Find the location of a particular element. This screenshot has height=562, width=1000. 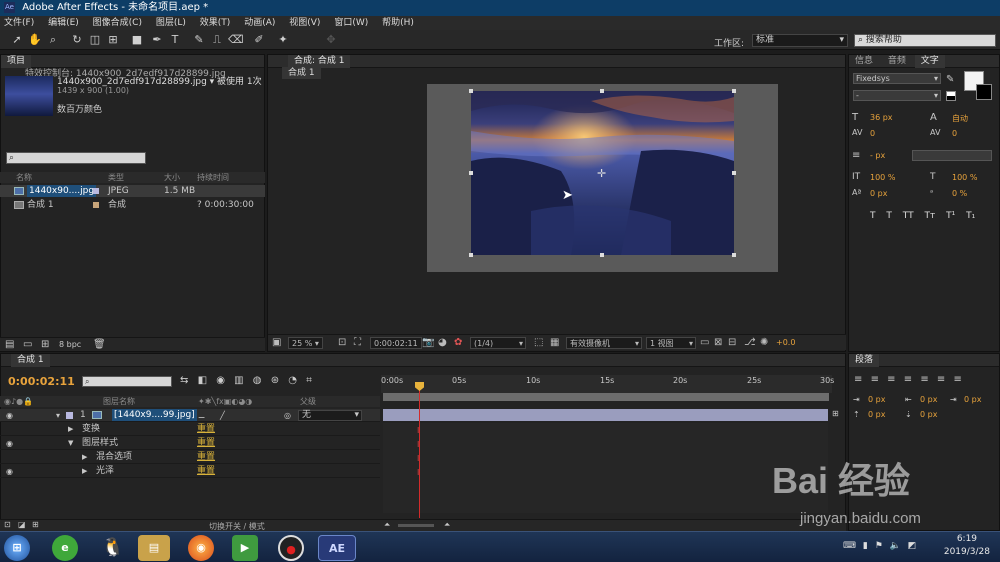

clone-stamp-tool-icon: ⎍ is located at coordinates (217, 40).